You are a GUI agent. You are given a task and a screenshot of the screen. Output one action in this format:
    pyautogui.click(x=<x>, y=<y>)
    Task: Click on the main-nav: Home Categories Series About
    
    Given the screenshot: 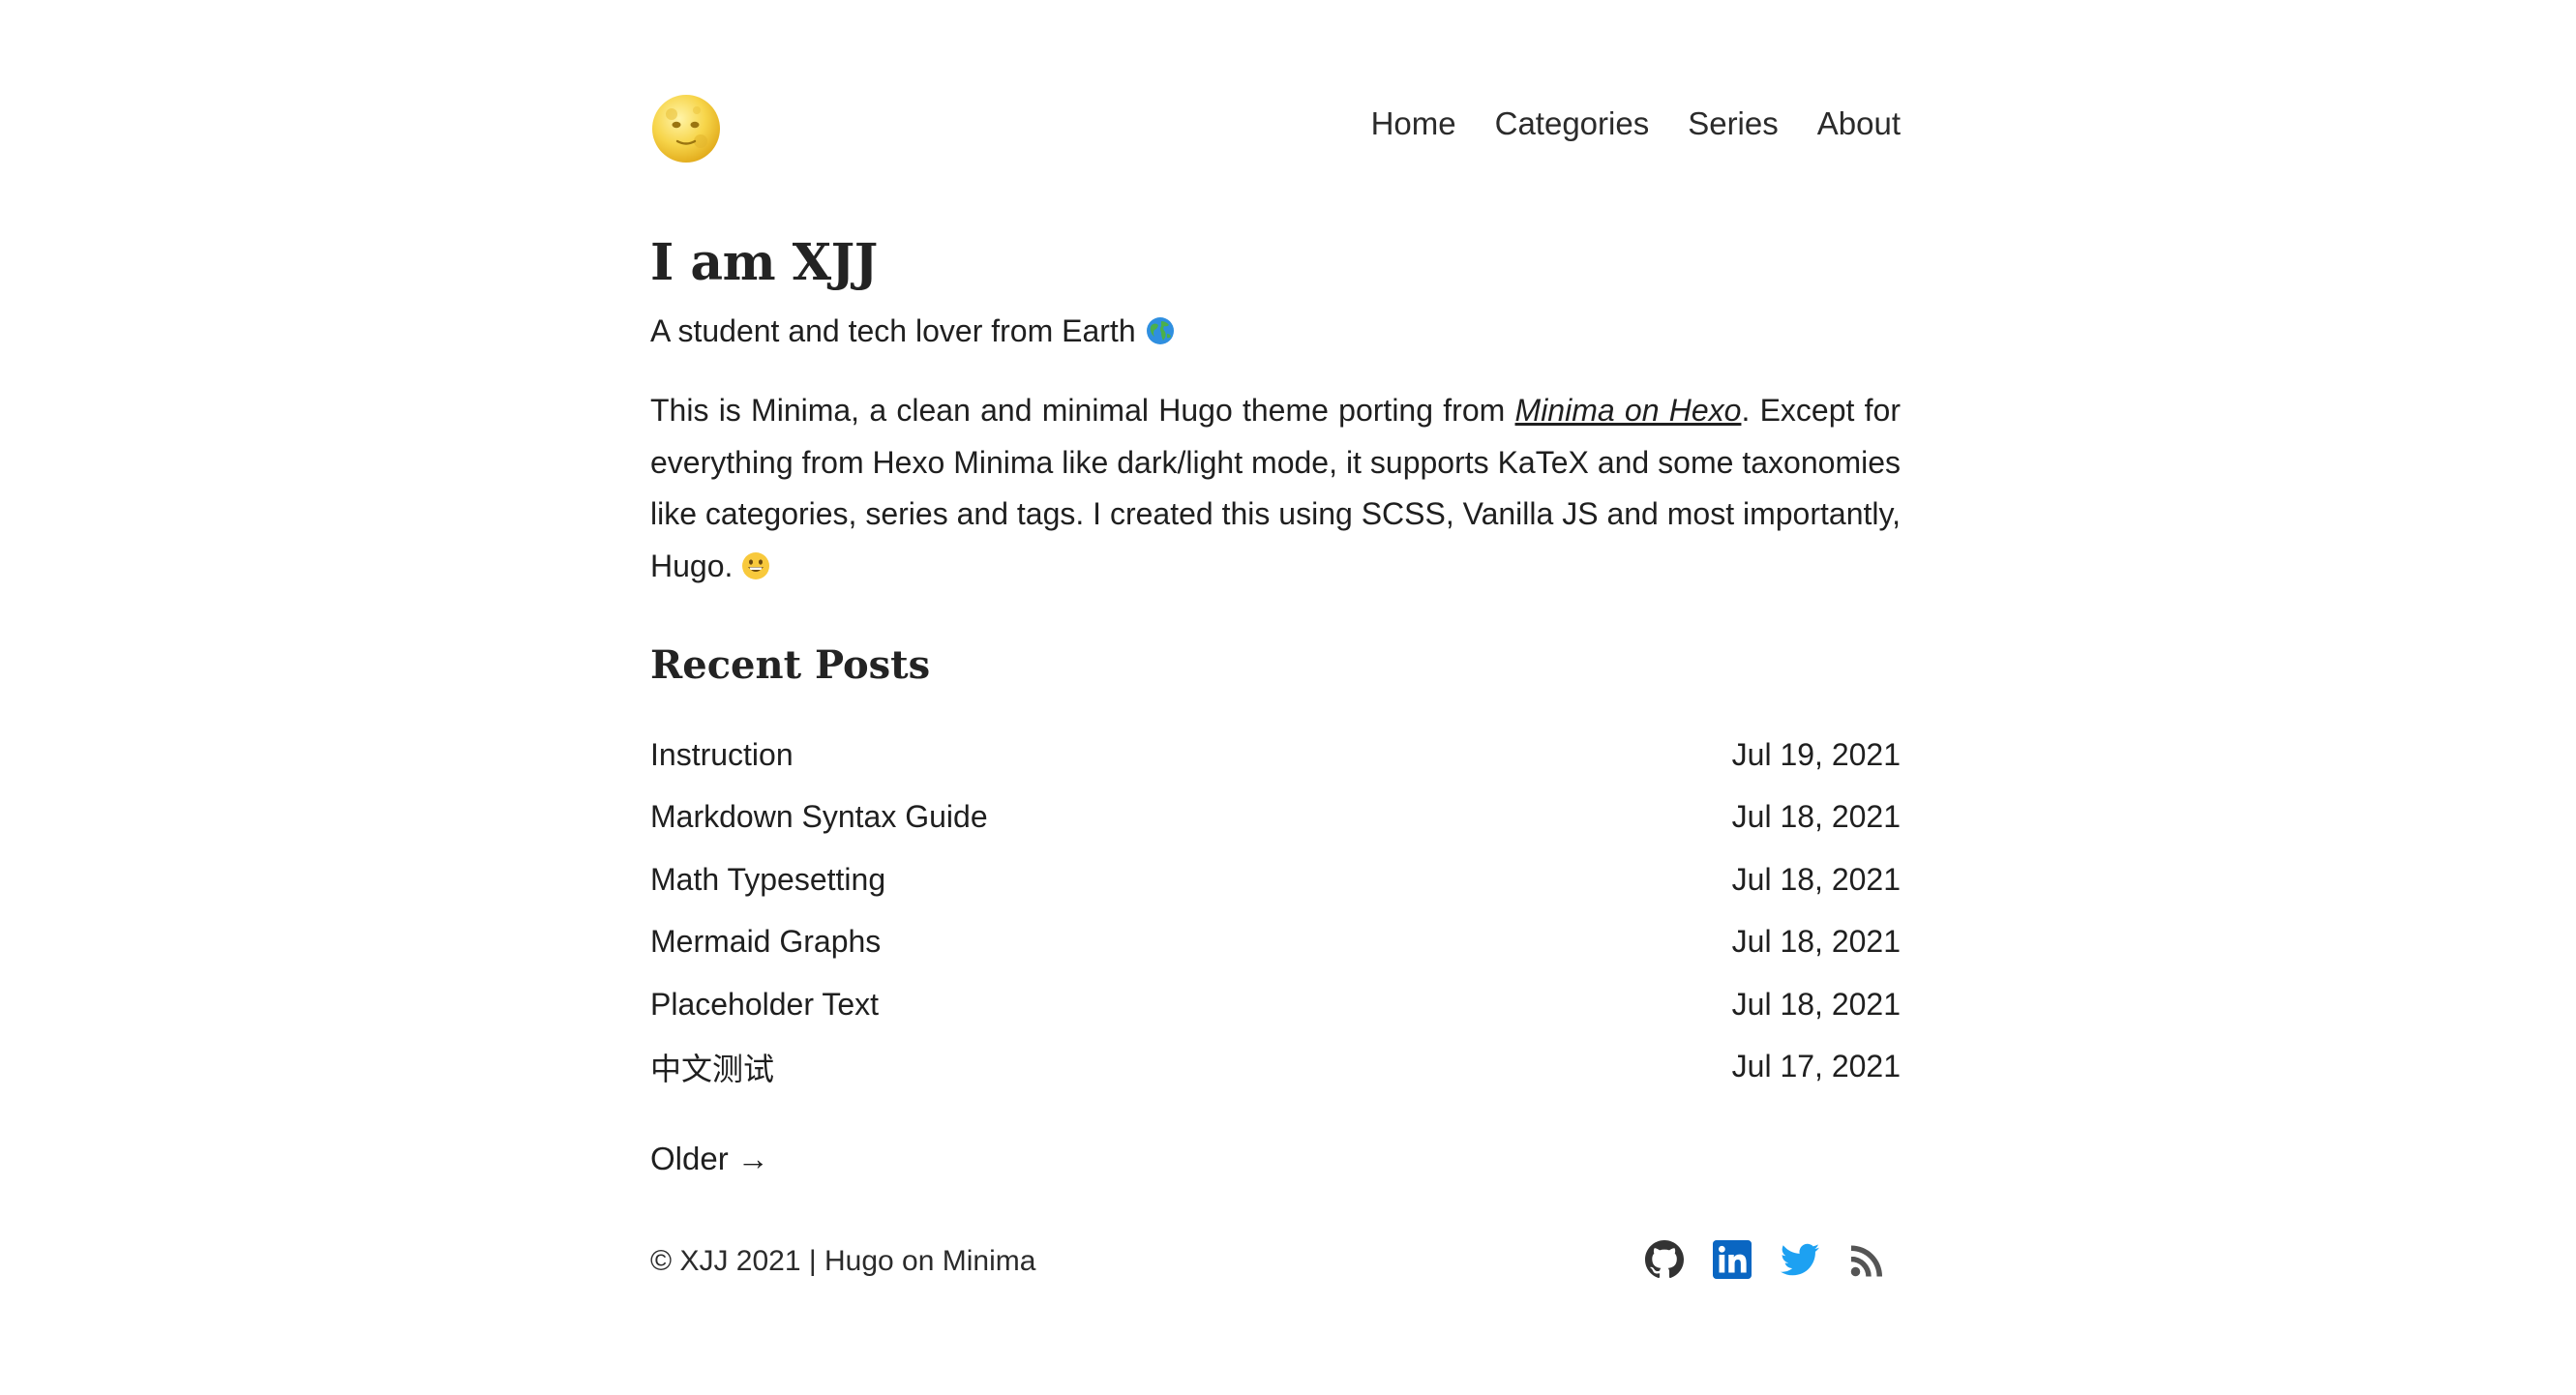 What is the action you would take?
    pyautogui.click(x=1636, y=123)
    